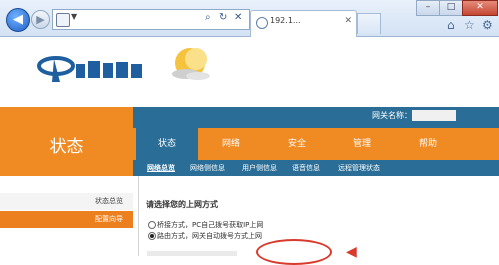  I want to click on radio-route-label: 路由方式，网关自动拨号方式上网, so click(209, 236).